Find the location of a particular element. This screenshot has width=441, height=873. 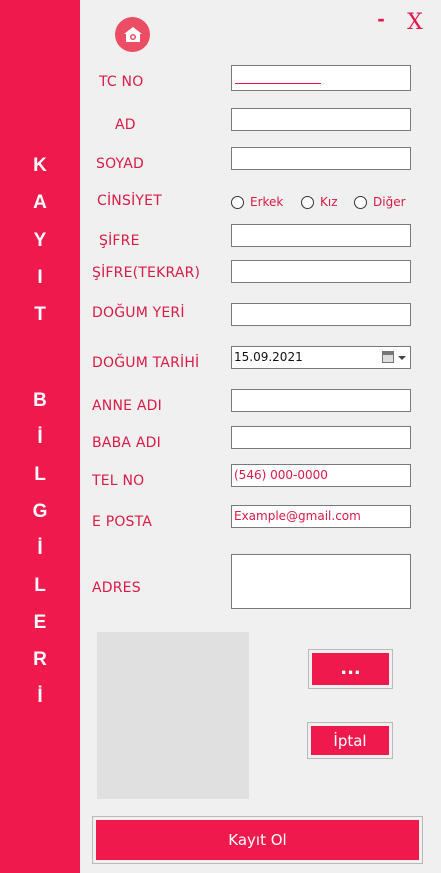

tel-no-input: (546) 000-0000 is located at coordinates (321, 475).